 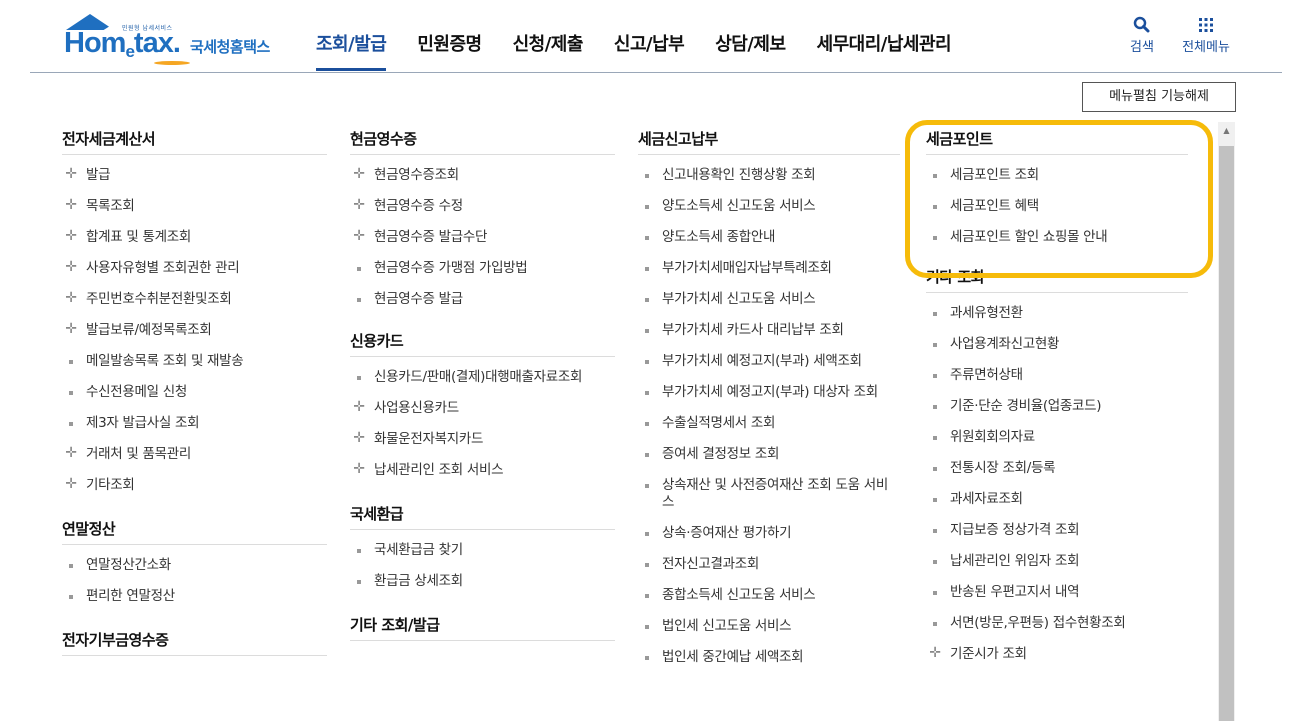 What do you see at coordinates (548, 51) in the screenshot?
I see `nav-tab-3: 신청/제출` at bounding box center [548, 51].